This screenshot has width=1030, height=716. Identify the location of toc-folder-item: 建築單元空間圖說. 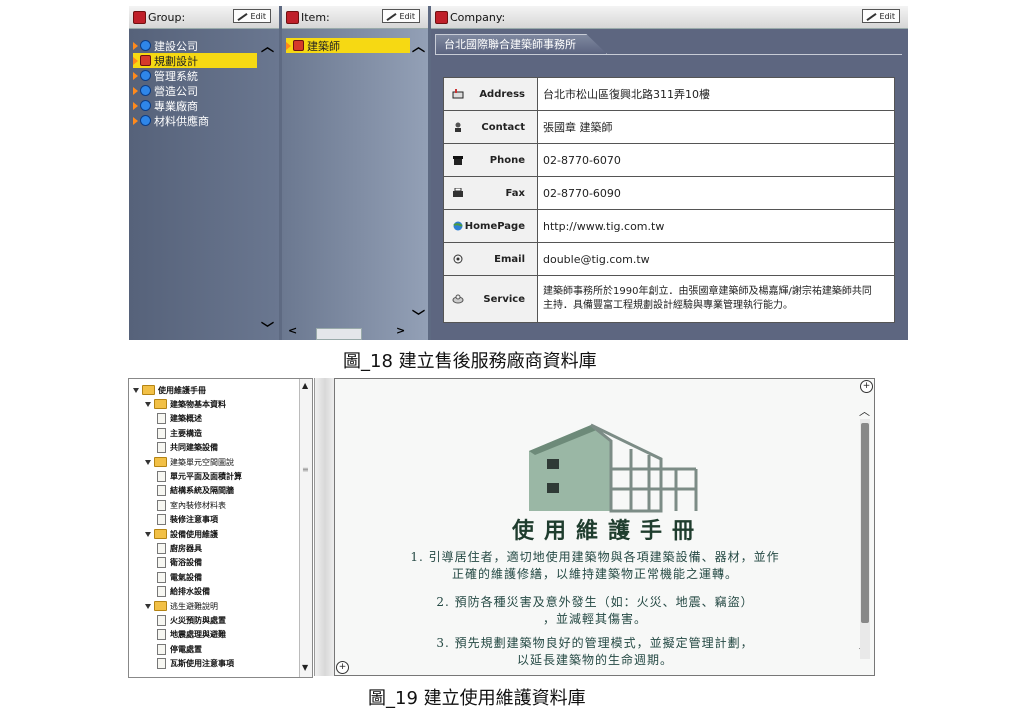
(189, 462).